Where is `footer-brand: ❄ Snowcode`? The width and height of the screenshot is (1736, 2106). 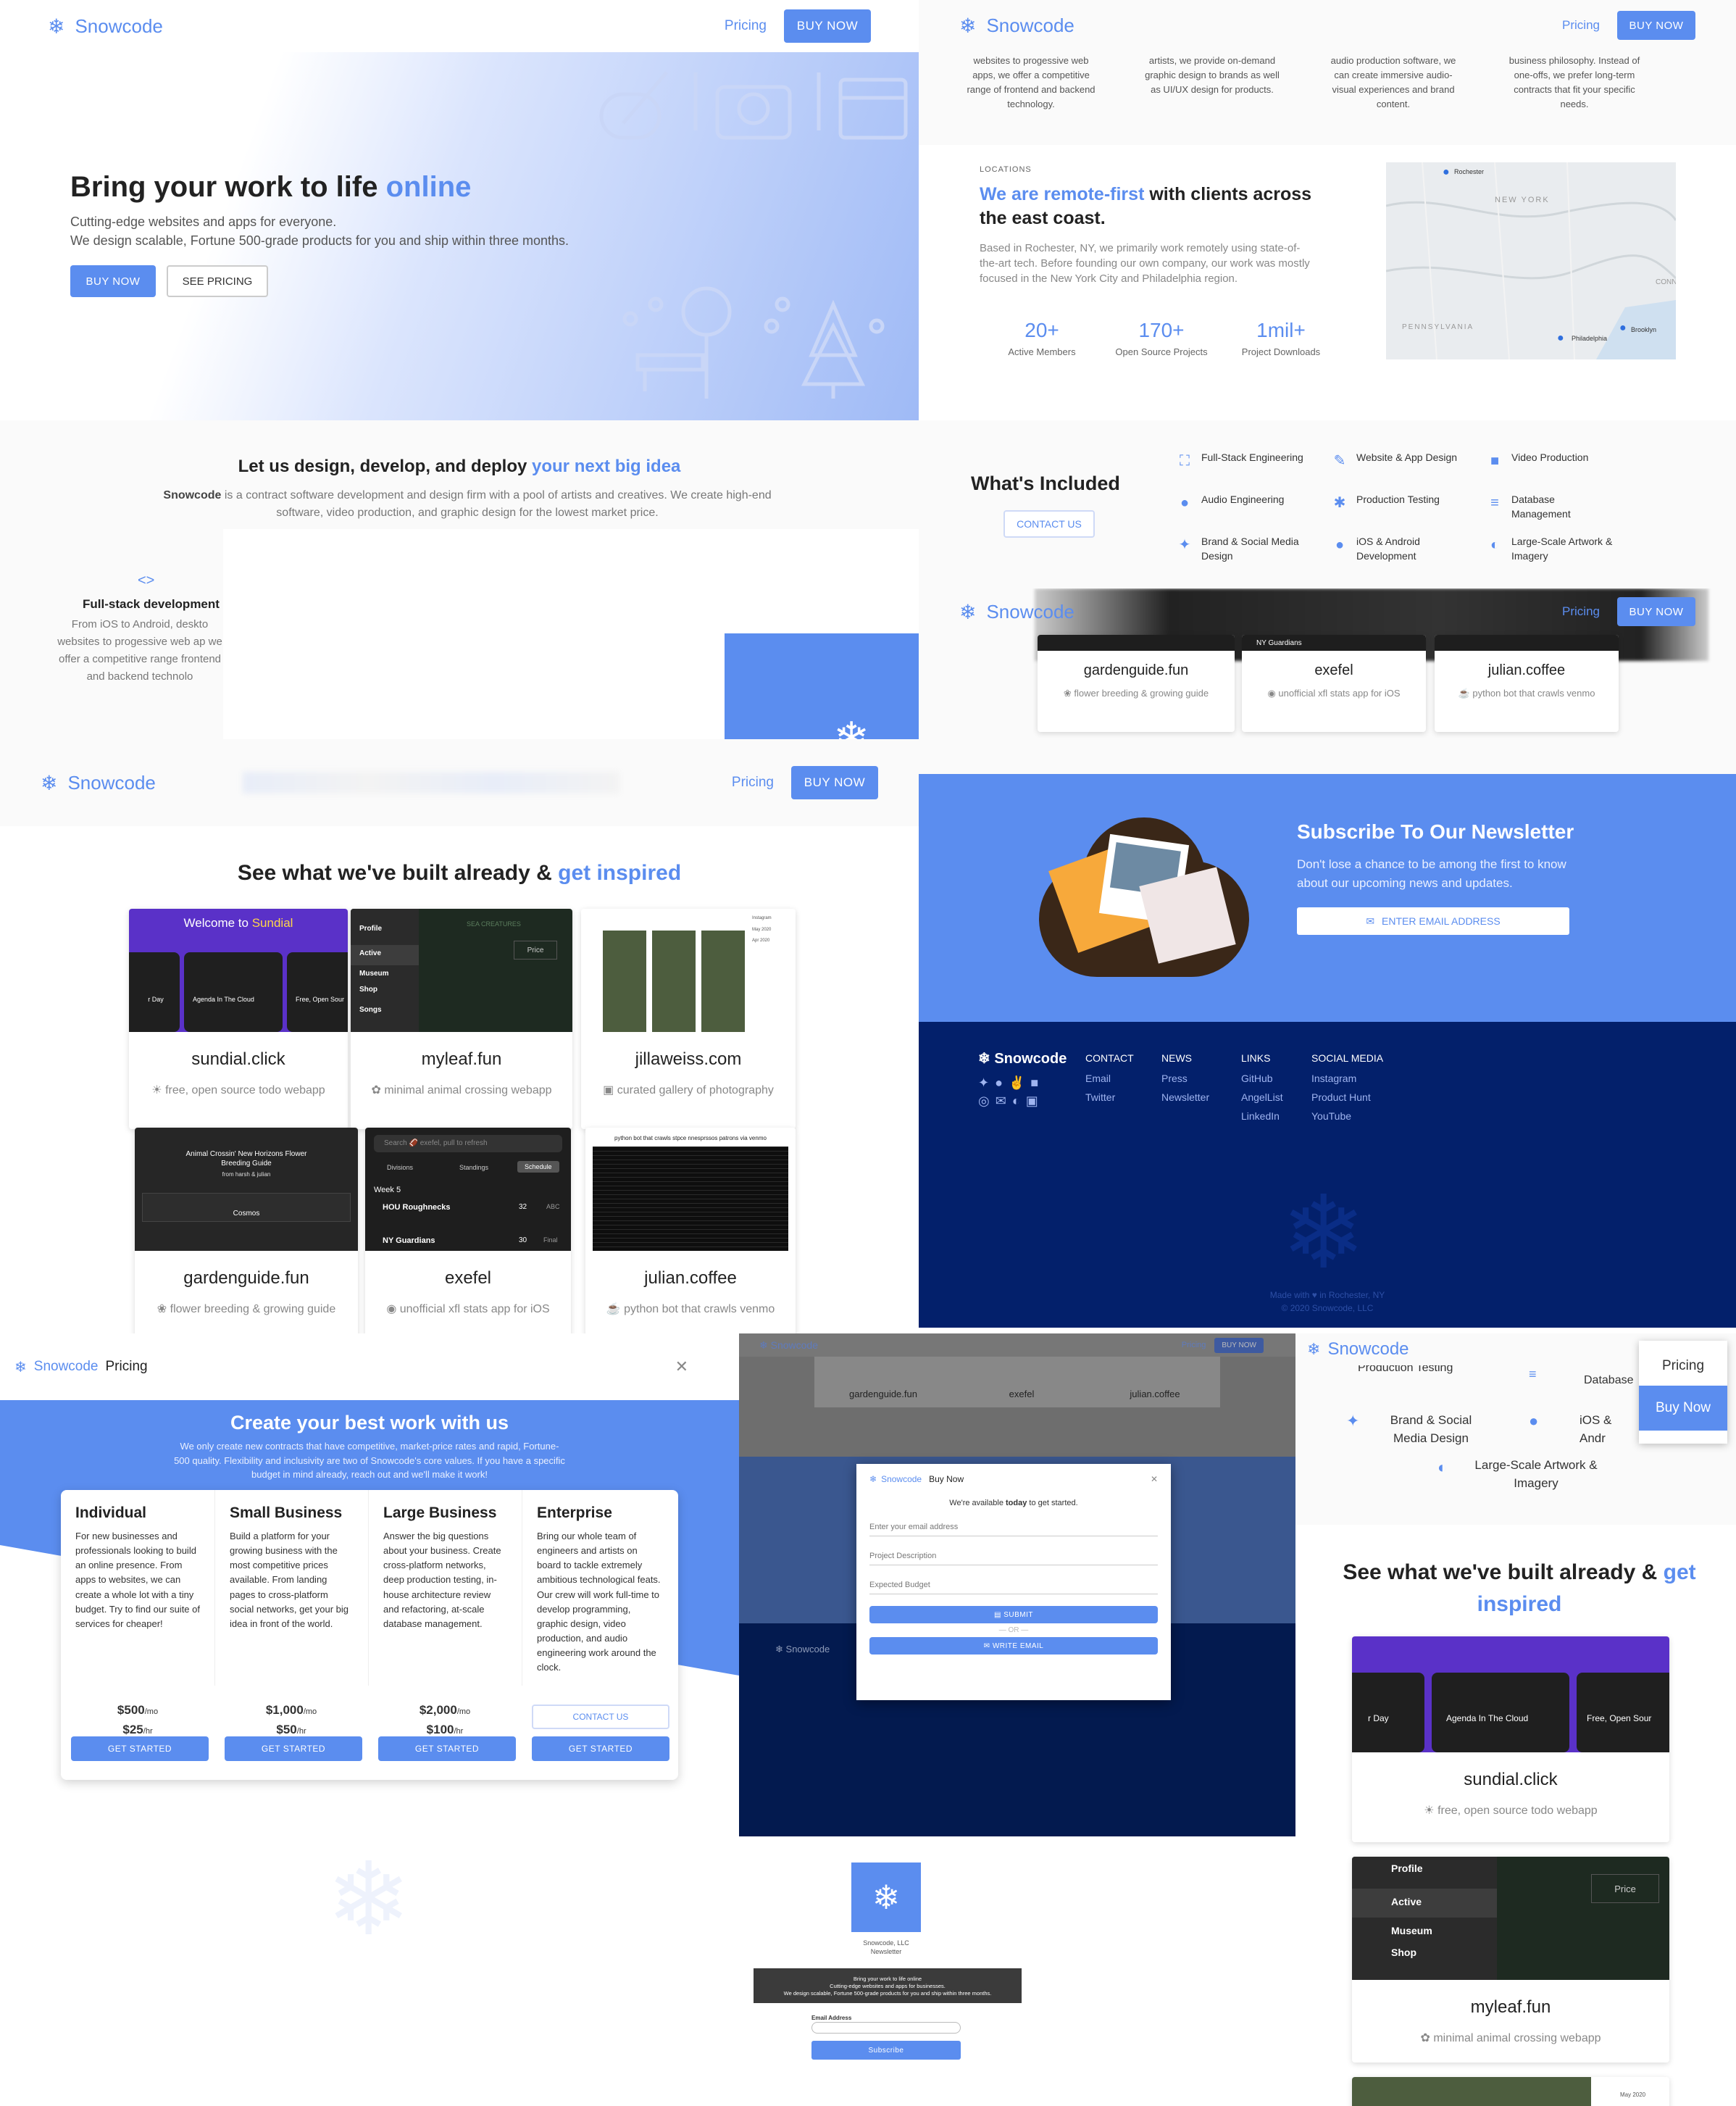
footer-brand: ❄ Snowcode is located at coordinates (1022, 1058).